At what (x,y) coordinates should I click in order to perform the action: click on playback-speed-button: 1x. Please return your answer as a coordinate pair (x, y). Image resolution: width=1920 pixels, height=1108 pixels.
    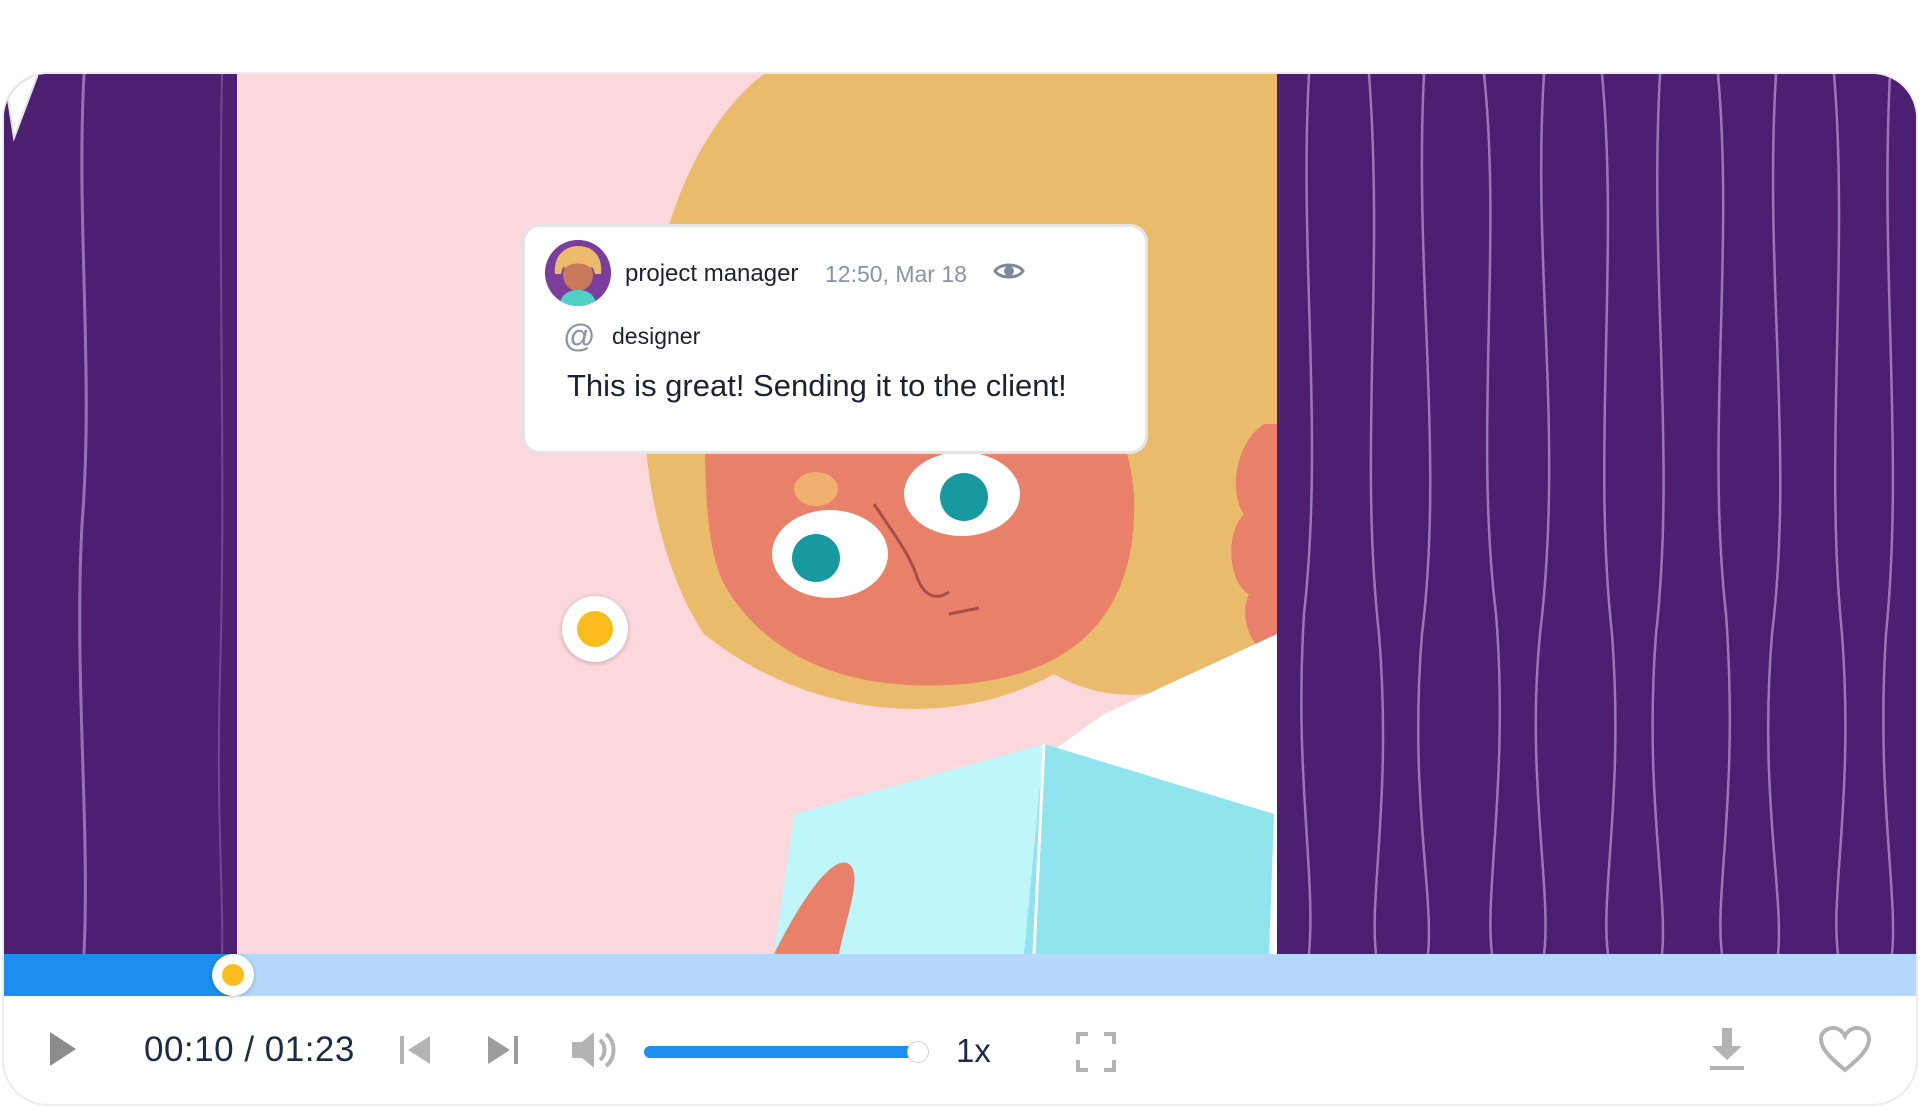
    Looking at the image, I should click on (973, 1051).